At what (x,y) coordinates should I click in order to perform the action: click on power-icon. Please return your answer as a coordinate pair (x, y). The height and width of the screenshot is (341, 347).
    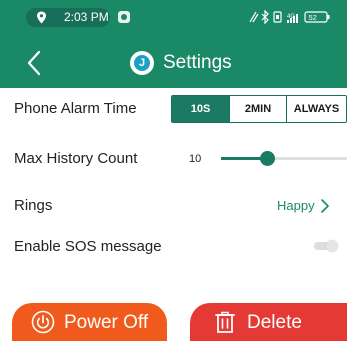
    Looking at the image, I should click on (43, 322).